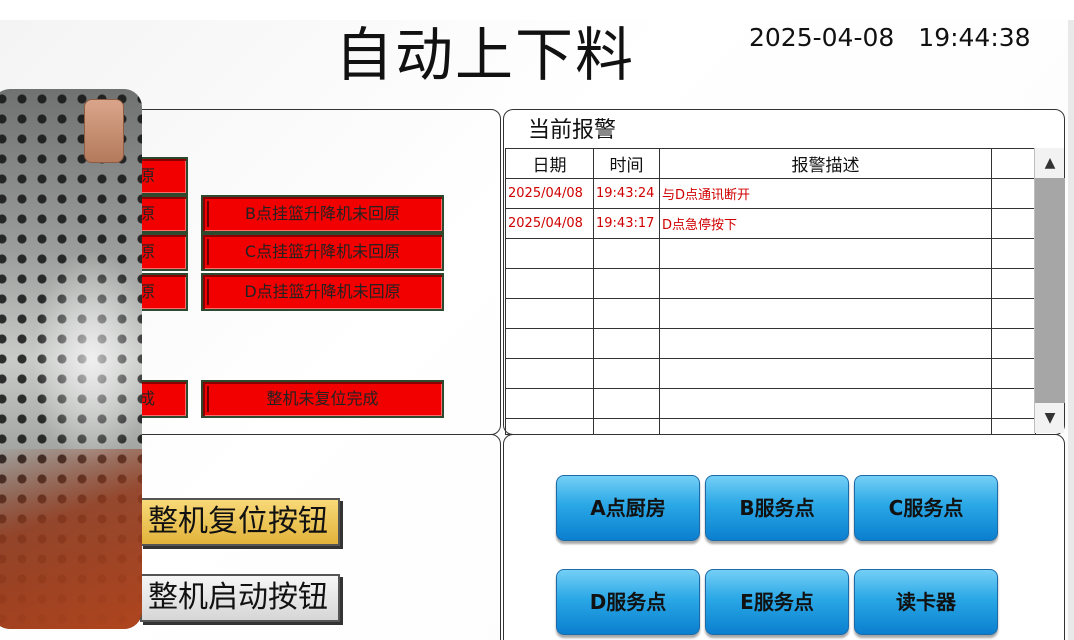 This screenshot has width=1074, height=640. What do you see at coordinates (1071, 330) in the screenshot?
I see `screen-edge` at bounding box center [1071, 330].